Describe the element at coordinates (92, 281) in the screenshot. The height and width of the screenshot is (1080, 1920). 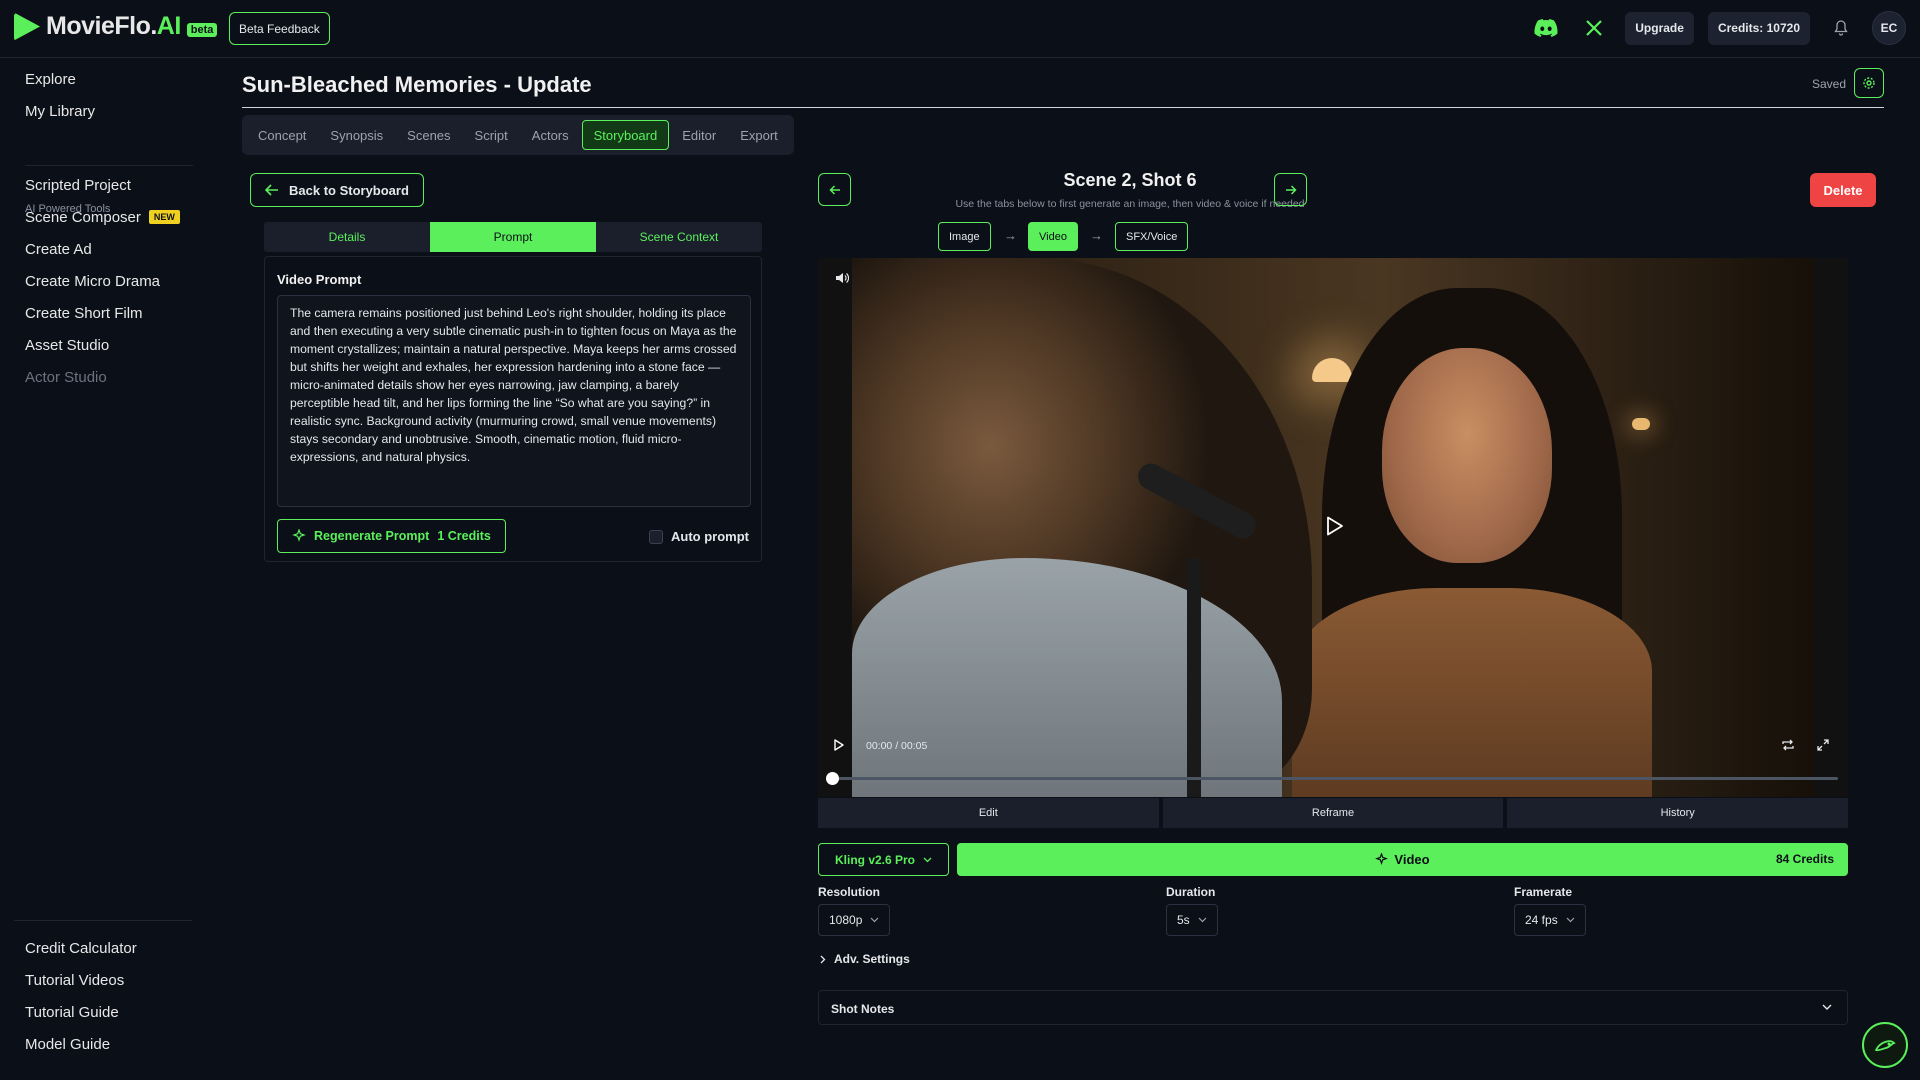
I see `sidebar-item-create-micro-drama: Create Micro Drama` at that location.